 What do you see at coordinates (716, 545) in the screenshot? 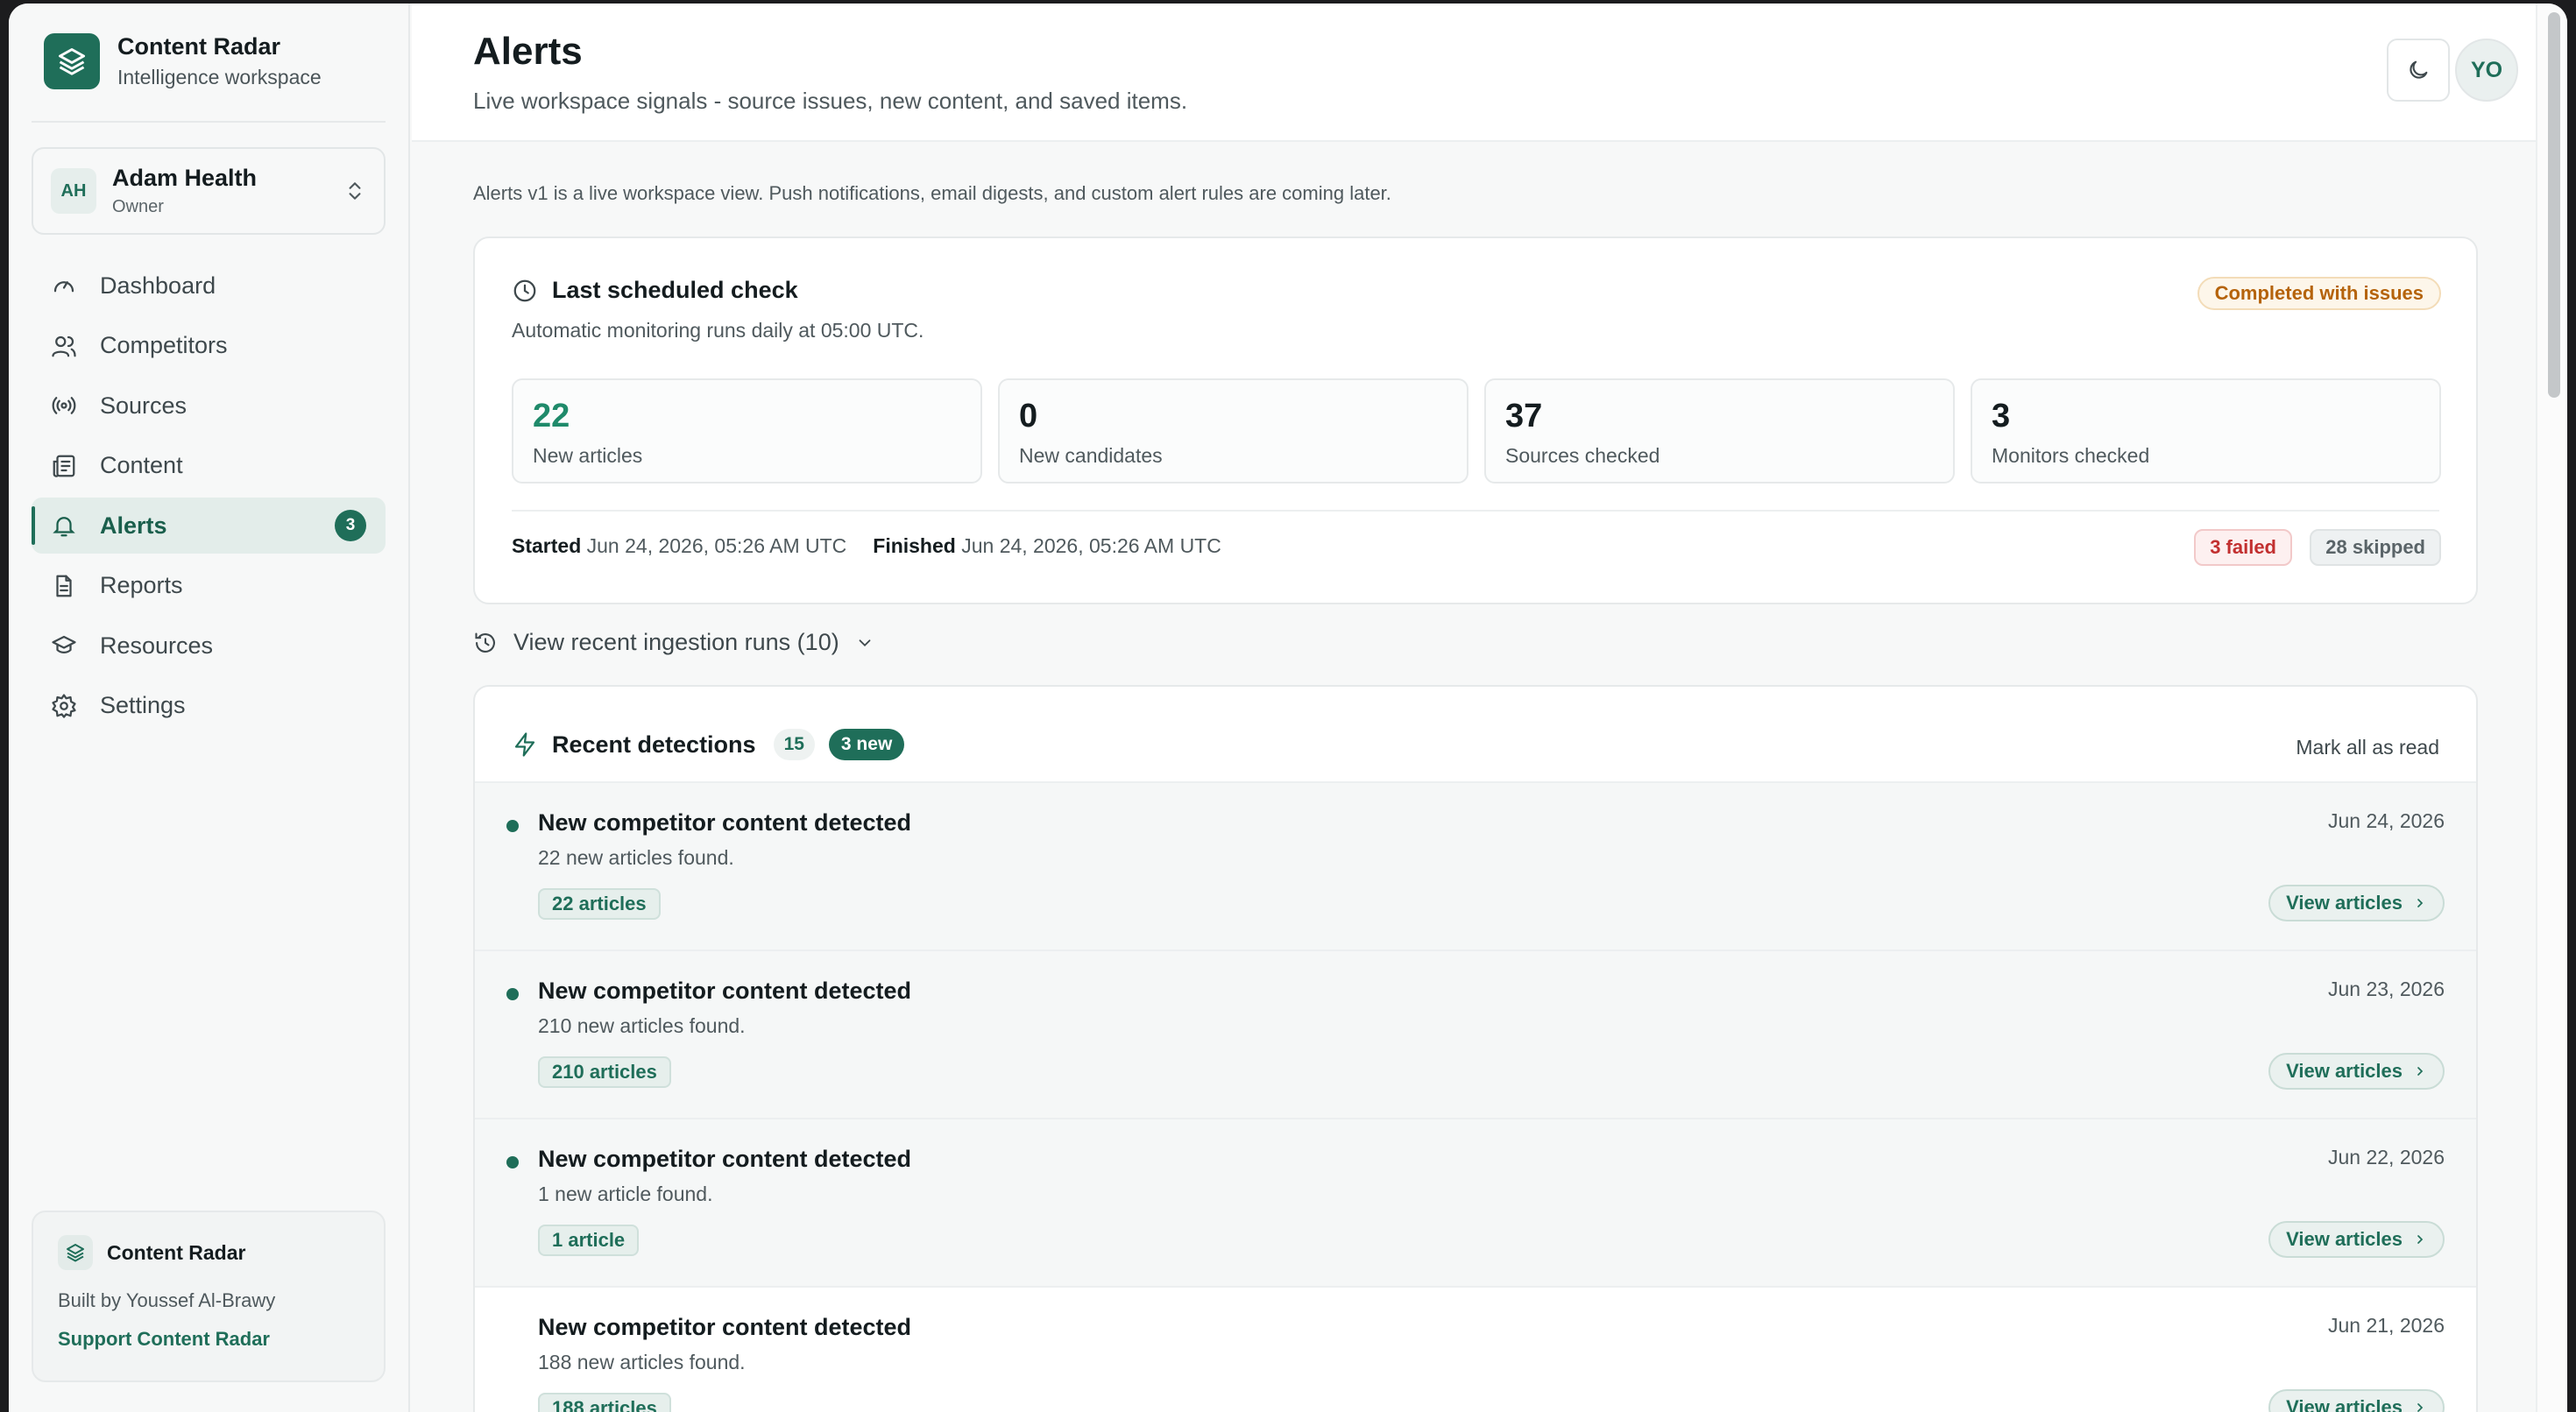
I see `started-value: Jun 24, 2026, 05:26 AM UTC` at bounding box center [716, 545].